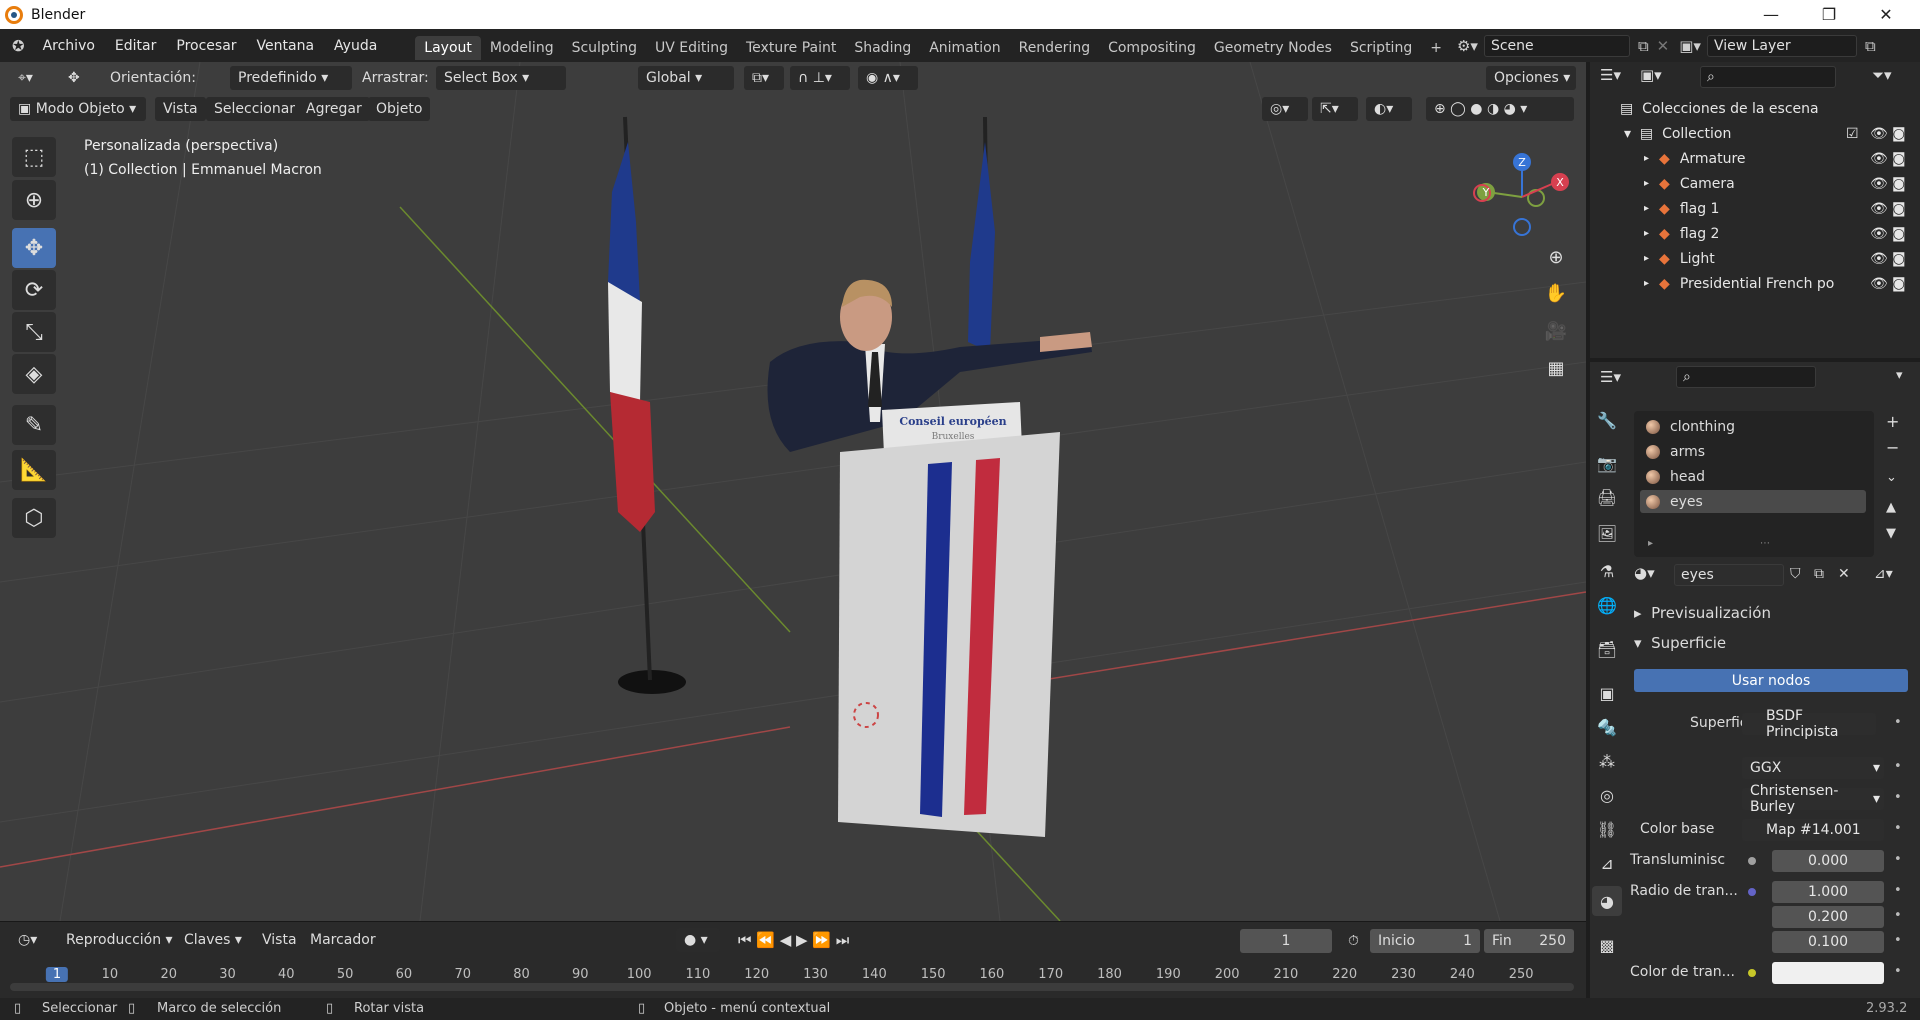 The width and height of the screenshot is (1920, 1020). What do you see at coordinates (1768, 77) in the screenshot?
I see `outliner-search-input: ⌕` at bounding box center [1768, 77].